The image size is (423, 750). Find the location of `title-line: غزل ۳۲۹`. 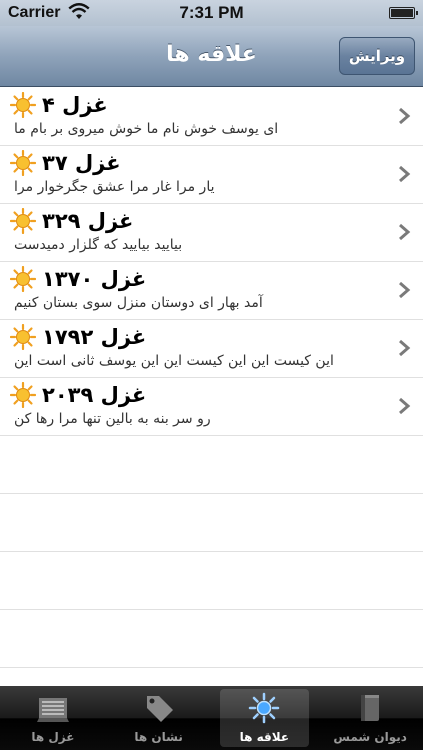

title-line: غزل ۳۲۹ is located at coordinates (71, 221).